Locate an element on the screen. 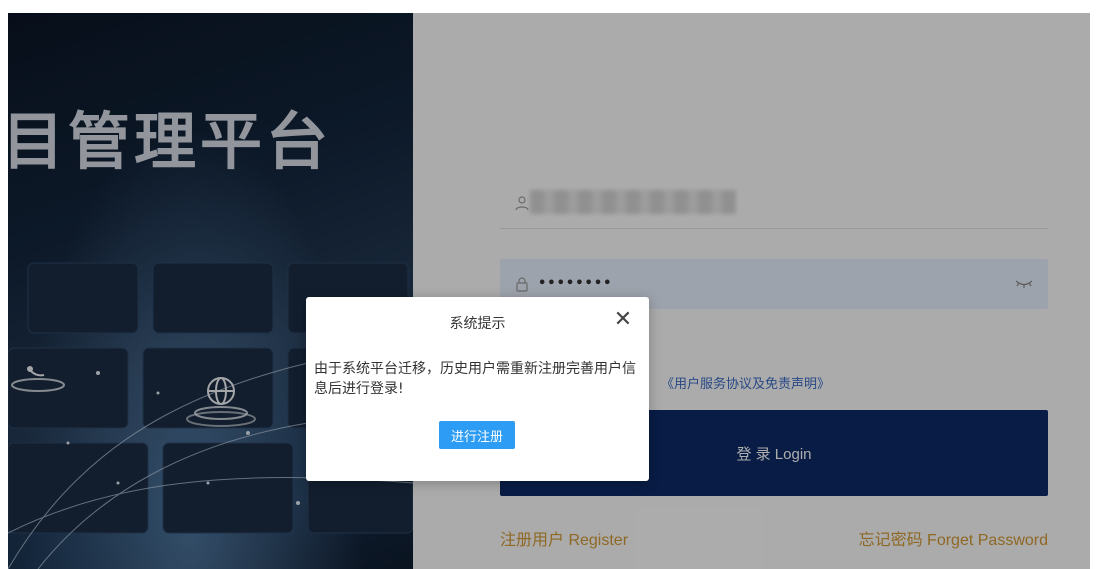 This screenshot has width=1102, height=569. dialog-title: 系统提示 is located at coordinates (477, 324).